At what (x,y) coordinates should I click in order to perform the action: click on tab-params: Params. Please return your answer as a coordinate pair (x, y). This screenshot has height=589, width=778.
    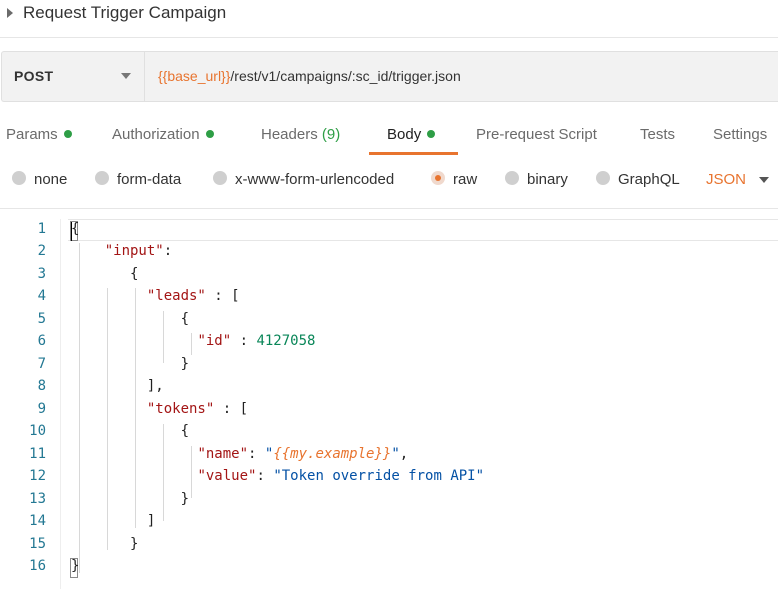
    Looking at the image, I should click on (39, 134).